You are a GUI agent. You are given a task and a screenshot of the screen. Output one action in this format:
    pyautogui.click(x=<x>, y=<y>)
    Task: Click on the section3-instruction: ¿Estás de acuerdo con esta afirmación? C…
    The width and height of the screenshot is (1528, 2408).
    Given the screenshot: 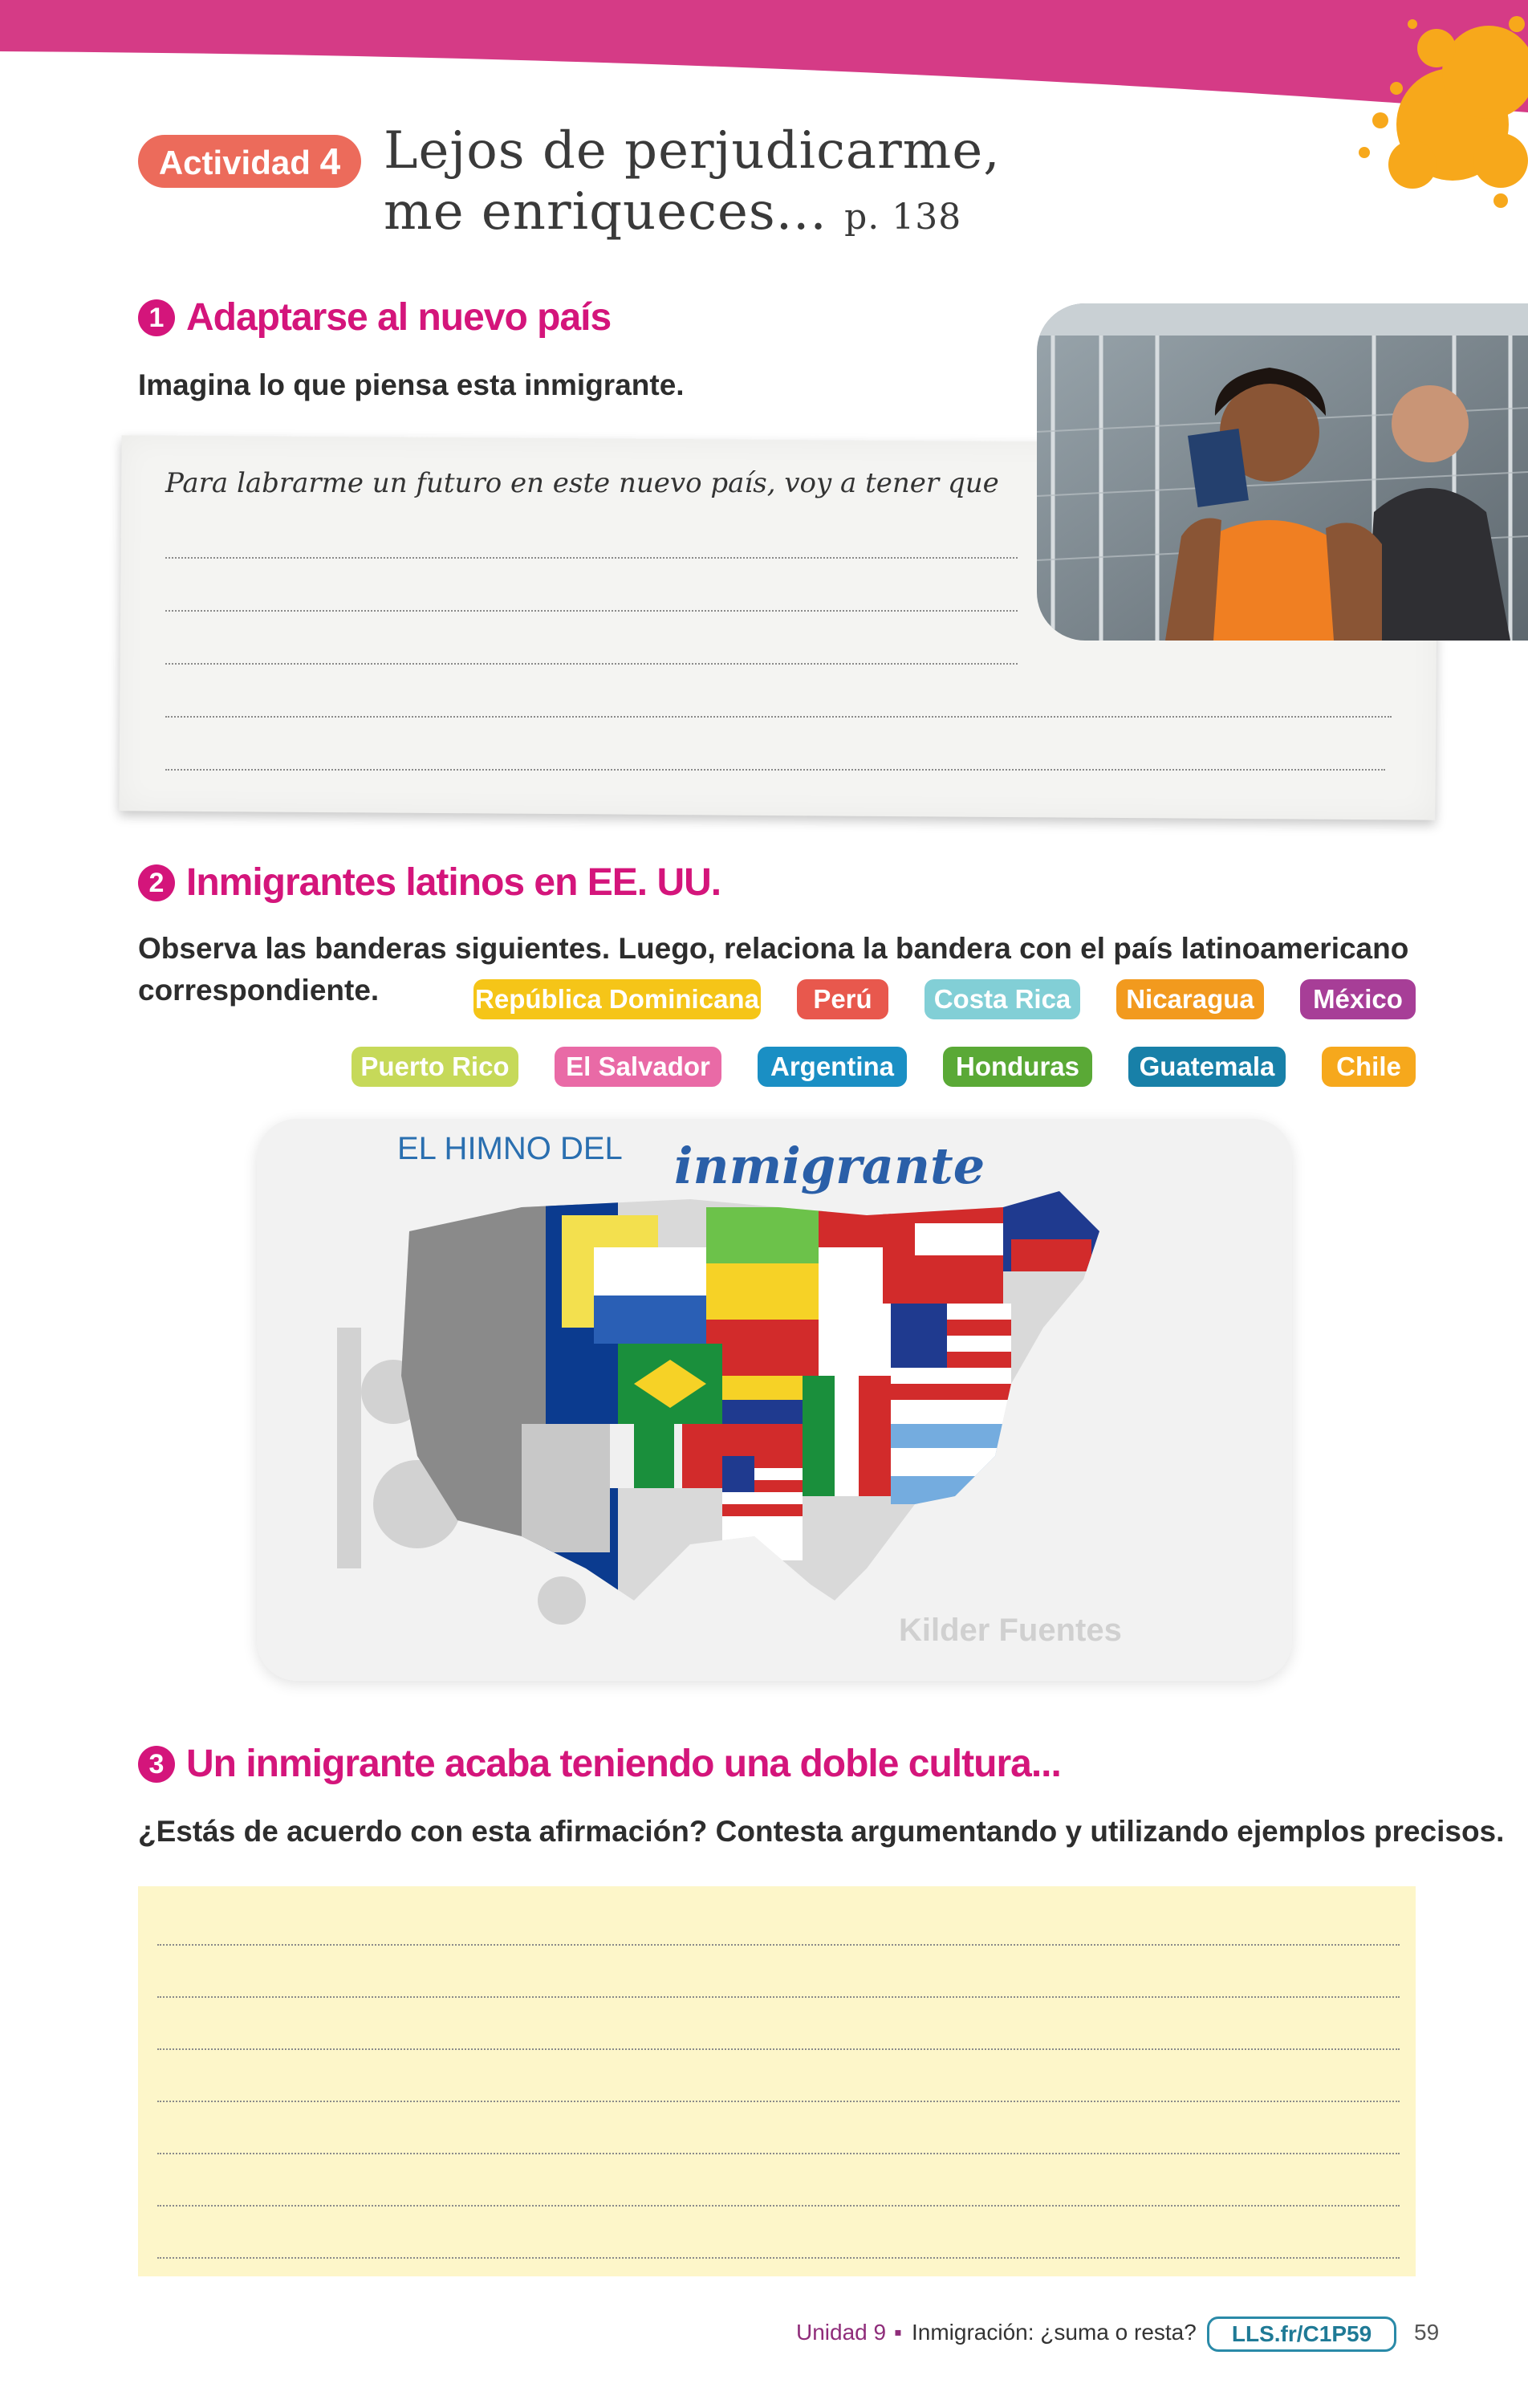 What is the action you would take?
    pyautogui.click(x=822, y=1831)
    